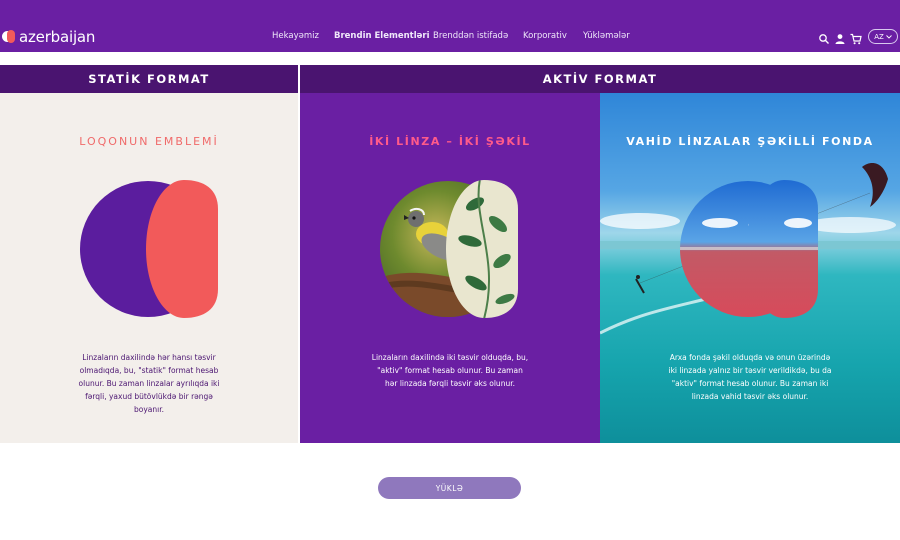  What do you see at coordinates (879, 36) in the screenshot?
I see `language-label: AZ` at bounding box center [879, 36].